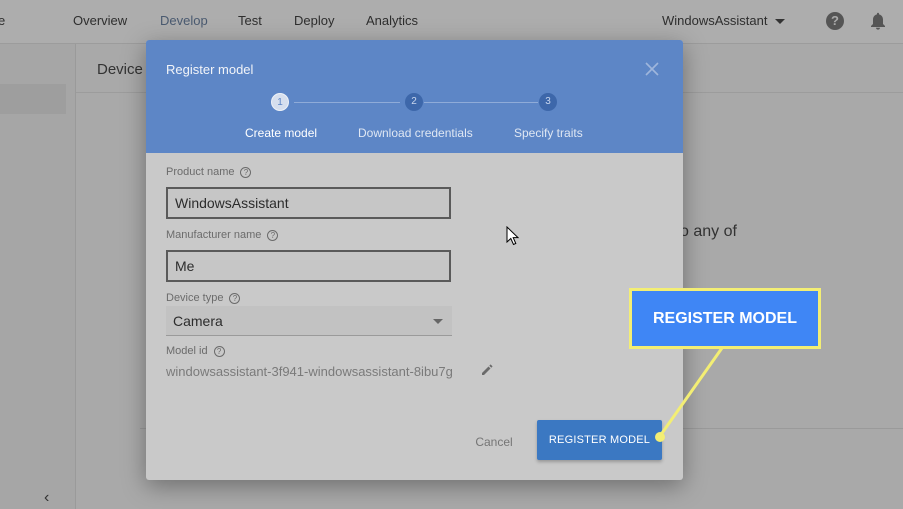 The image size is (903, 509). Describe the element at coordinates (392, 20) in the screenshot. I see `nav-analytics: Analytics` at that location.